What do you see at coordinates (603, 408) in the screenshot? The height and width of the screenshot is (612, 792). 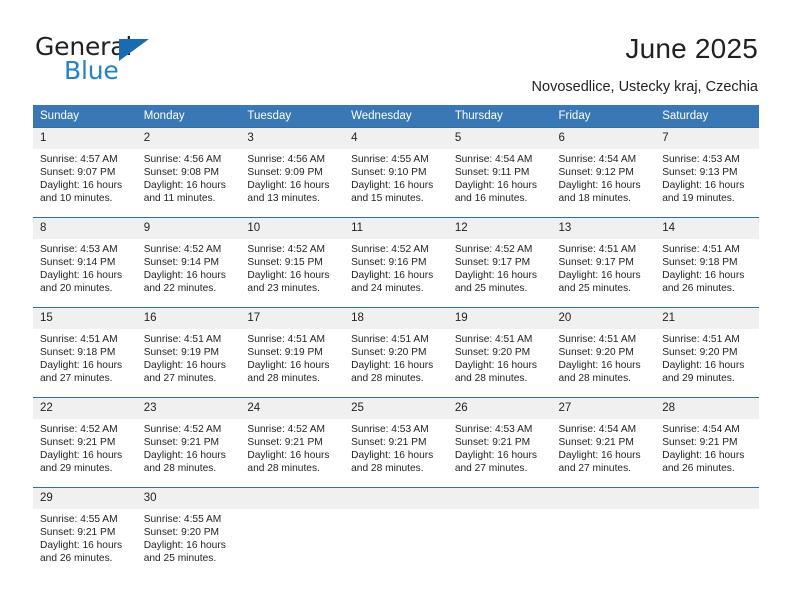 I see `day-number: 27` at bounding box center [603, 408].